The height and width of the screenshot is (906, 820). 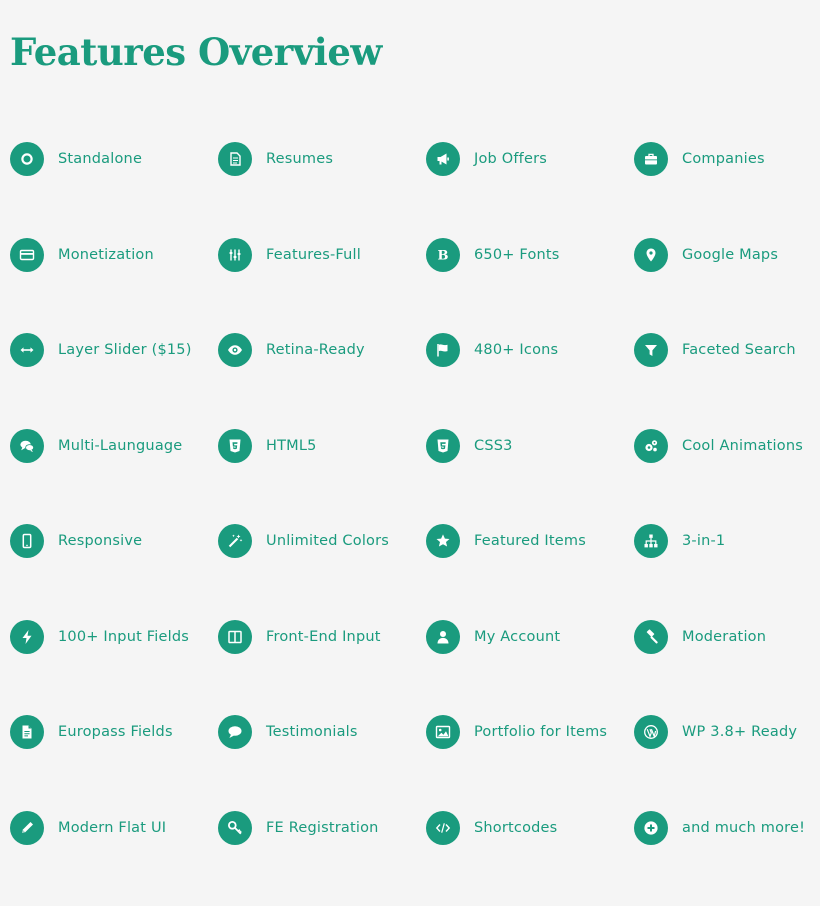 I want to click on feature-item: Companies, so click(x=727, y=166).